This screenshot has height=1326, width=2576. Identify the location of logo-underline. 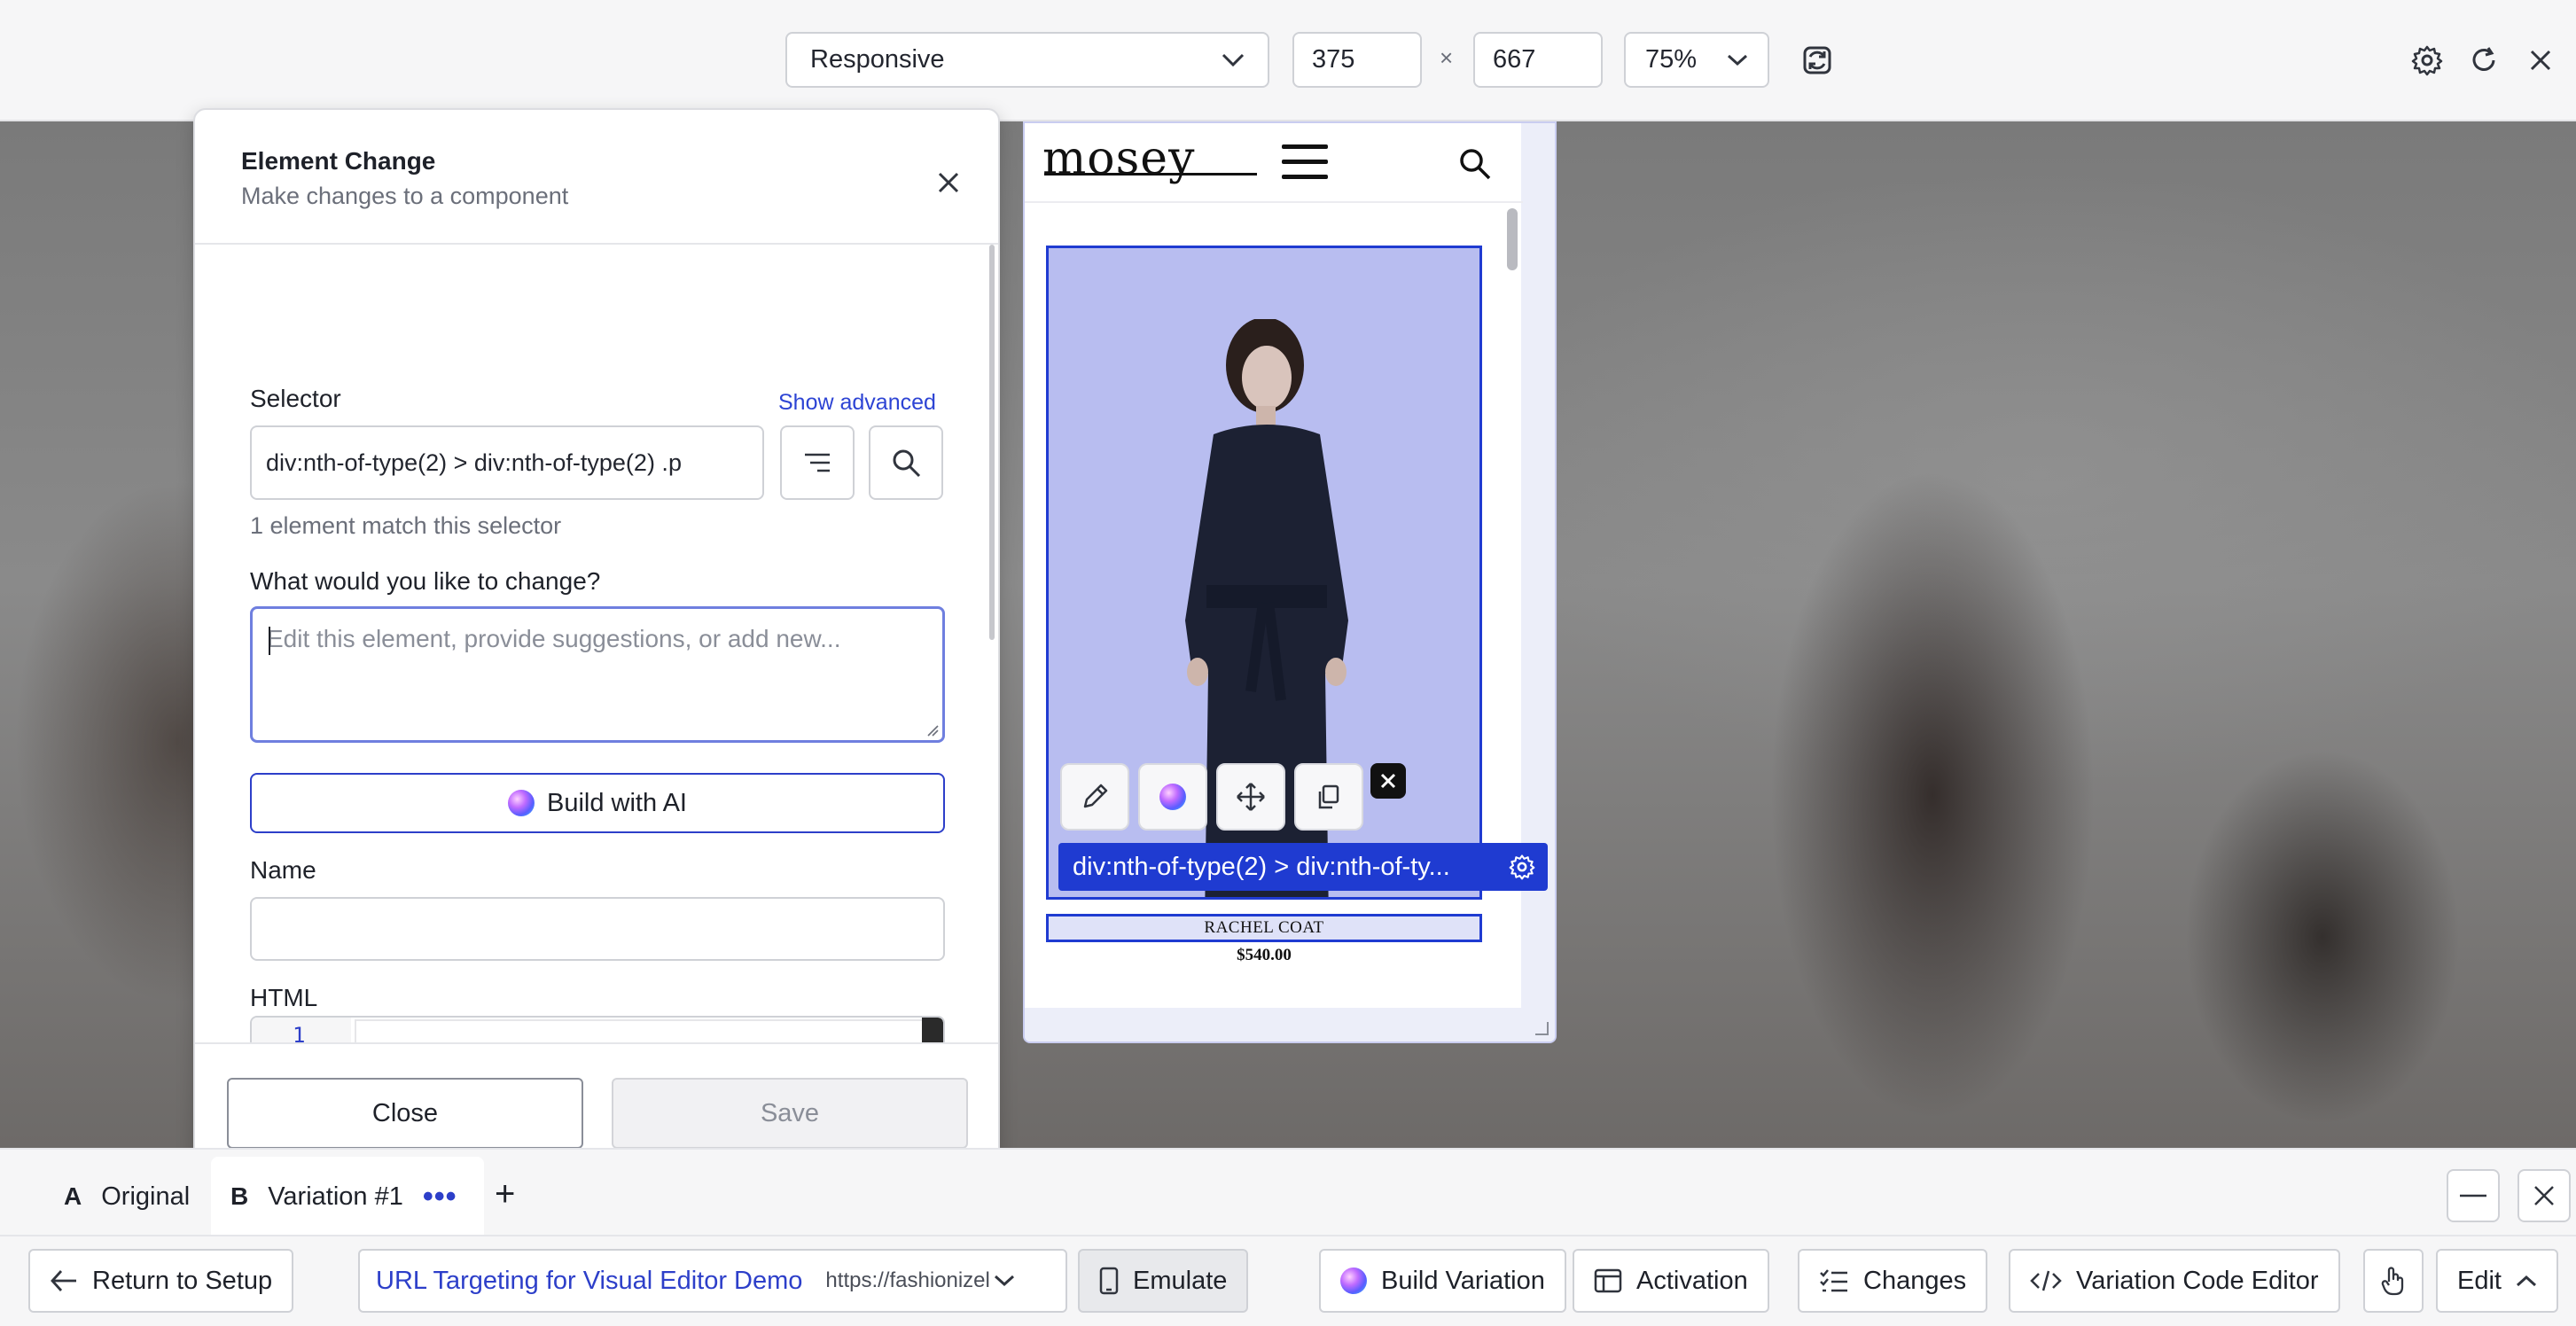
(1150, 174).